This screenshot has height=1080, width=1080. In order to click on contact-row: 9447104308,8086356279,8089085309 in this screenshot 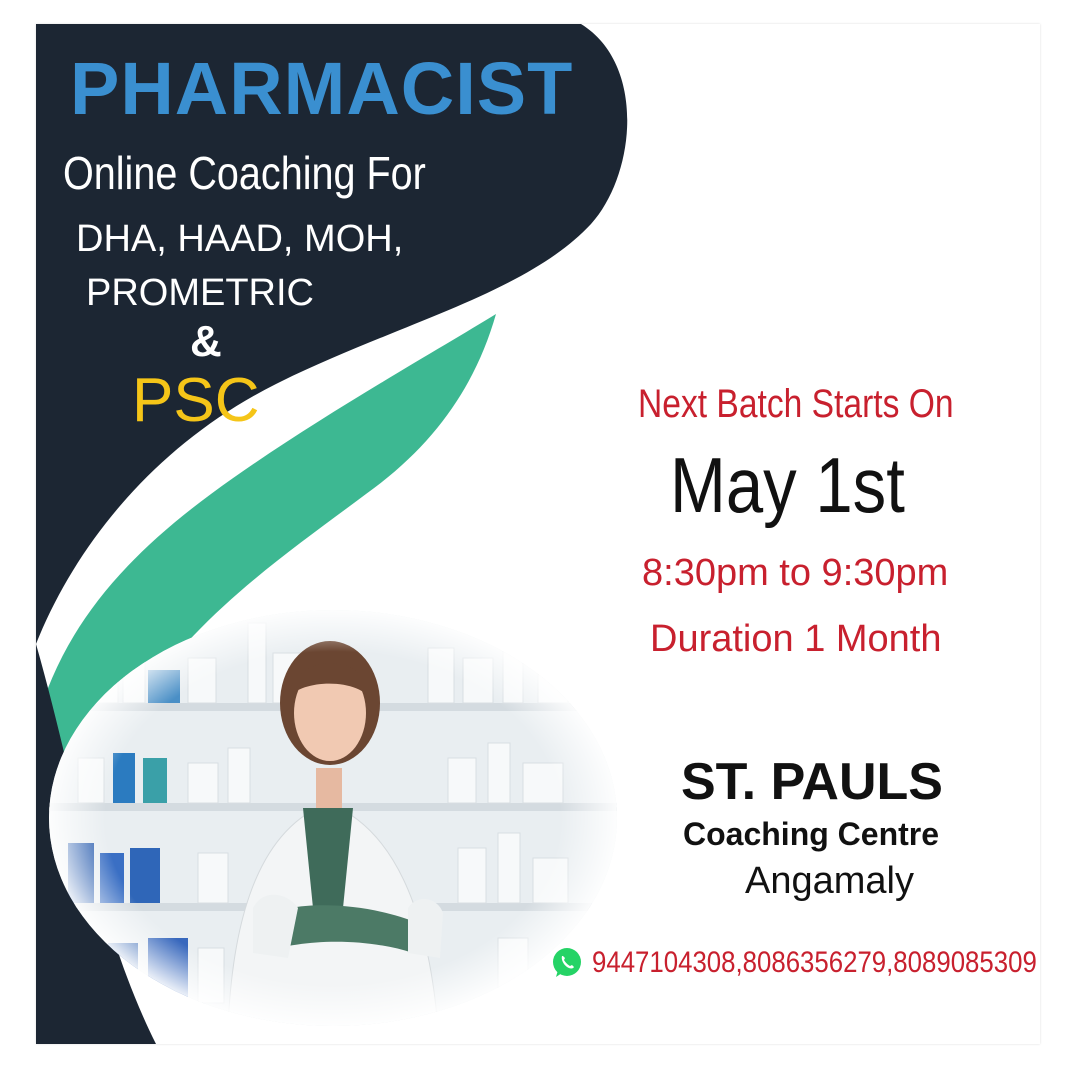, I will do `click(795, 963)`.